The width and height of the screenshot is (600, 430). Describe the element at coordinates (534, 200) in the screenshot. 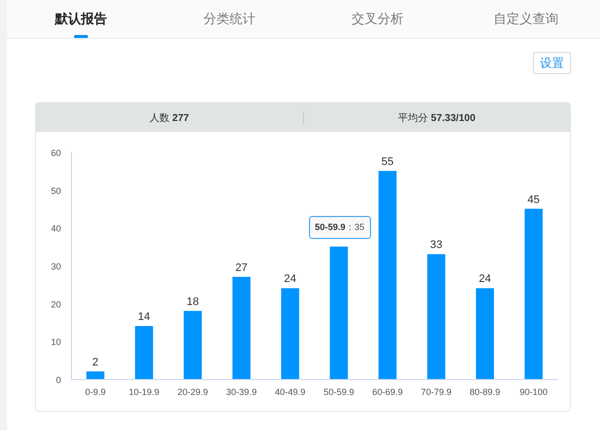

I see `value-label: 45` at that location.